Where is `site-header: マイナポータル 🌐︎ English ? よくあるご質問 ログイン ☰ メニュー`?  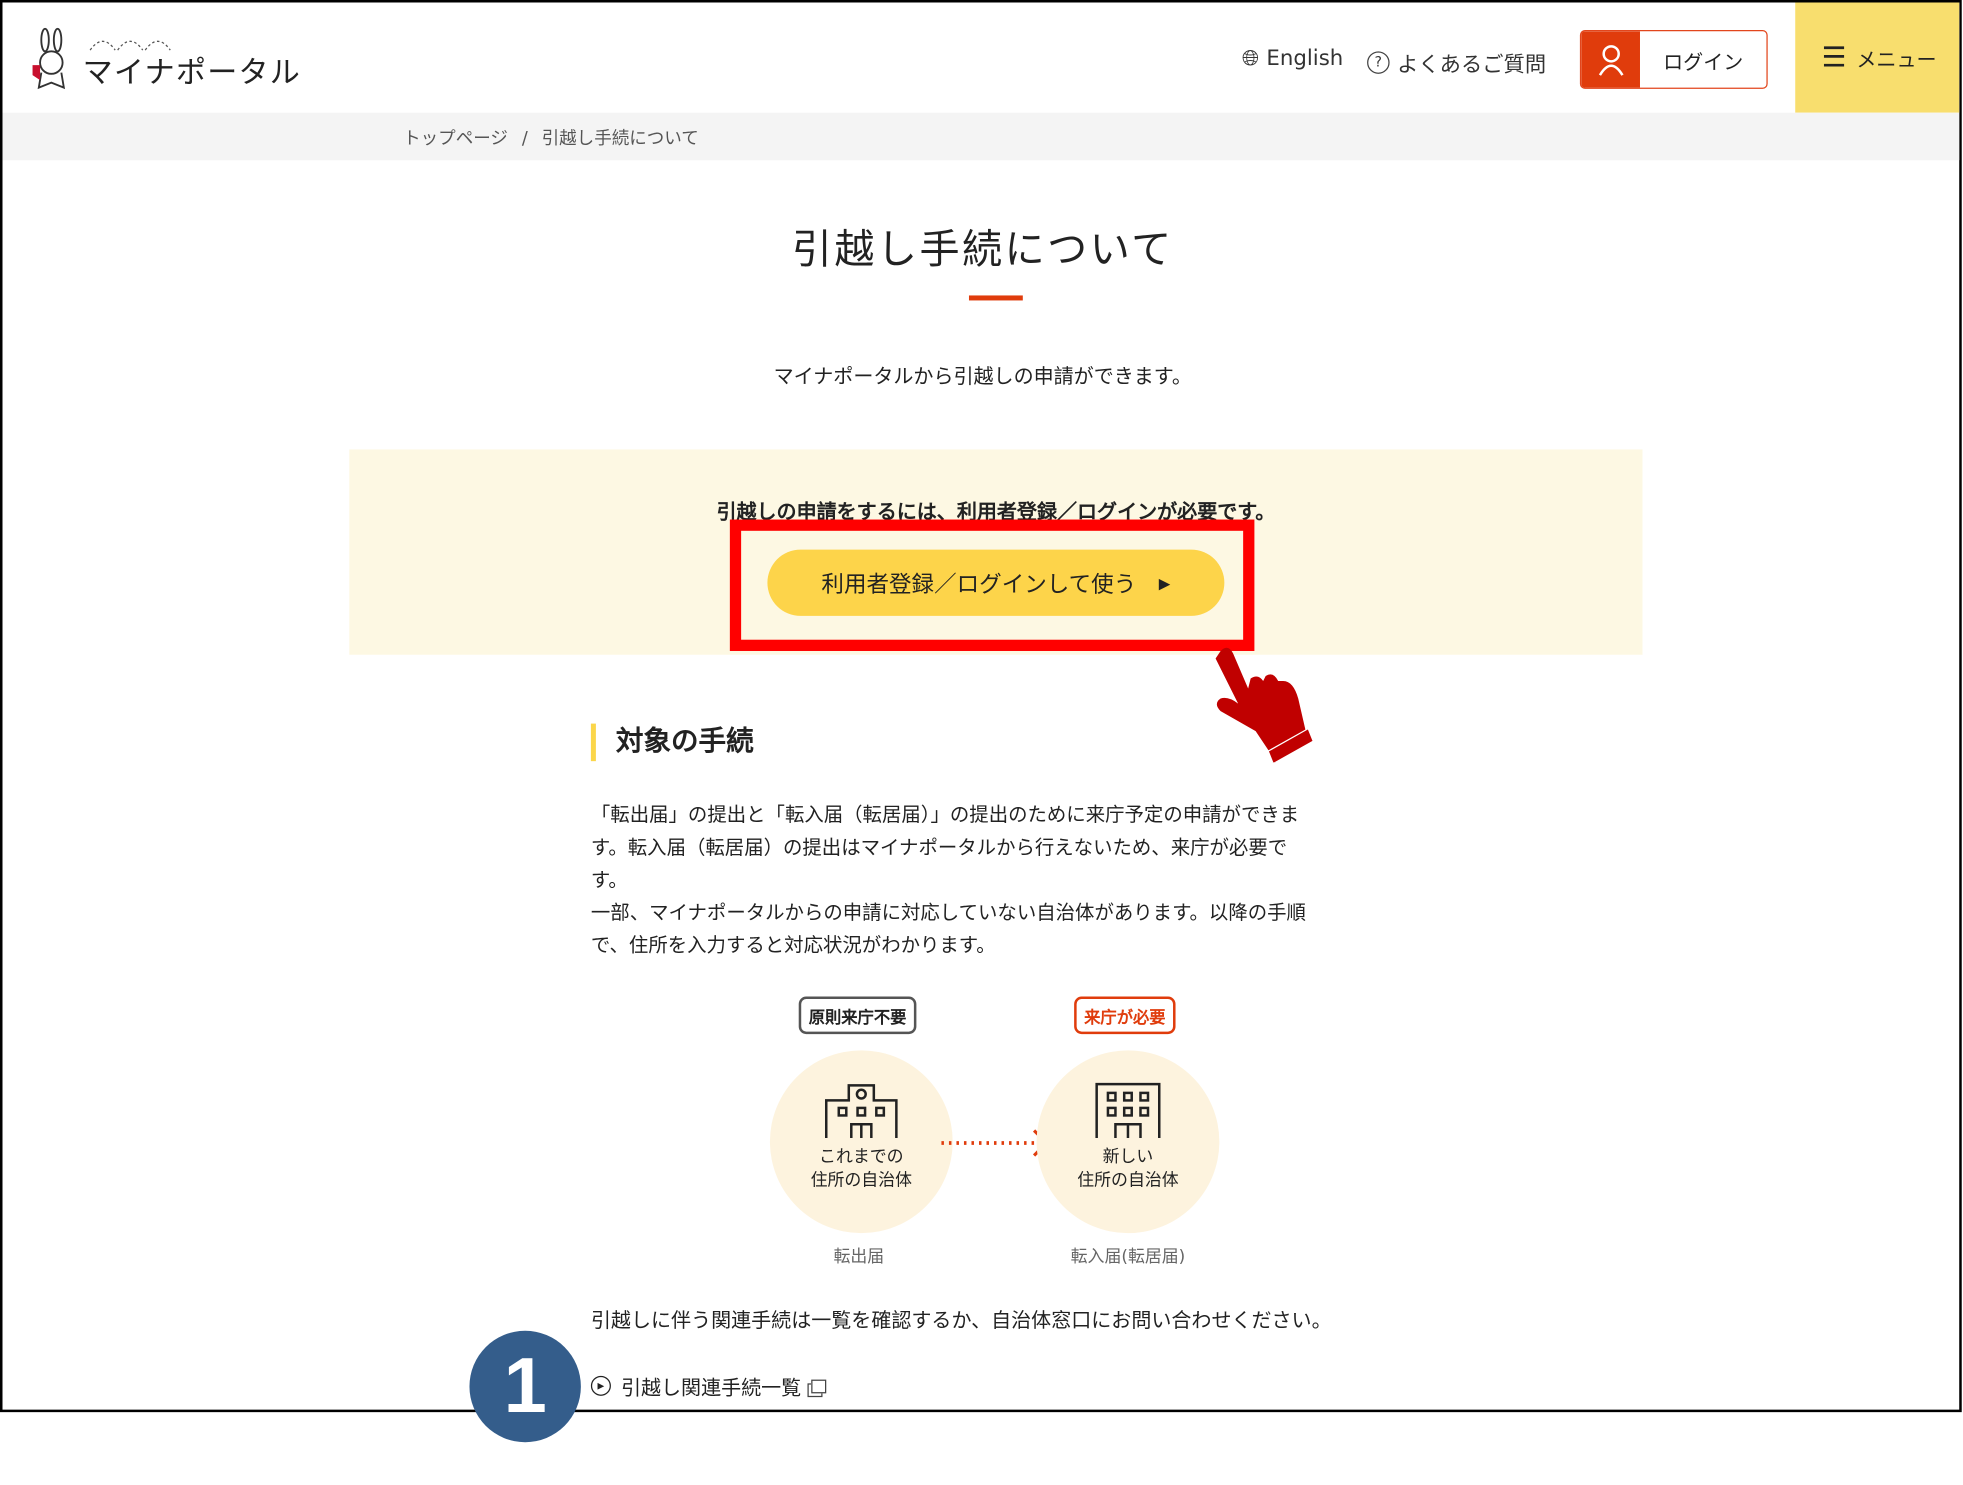 site-header: マイナポータル 🌐︎ English ? よくあるご質問 ログイン ☰ メニュー is located at coordinates (981, 57).